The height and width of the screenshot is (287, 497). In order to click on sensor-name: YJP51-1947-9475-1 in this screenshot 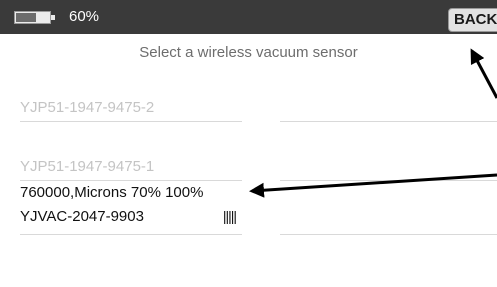, I will do `click(87, 166)`.